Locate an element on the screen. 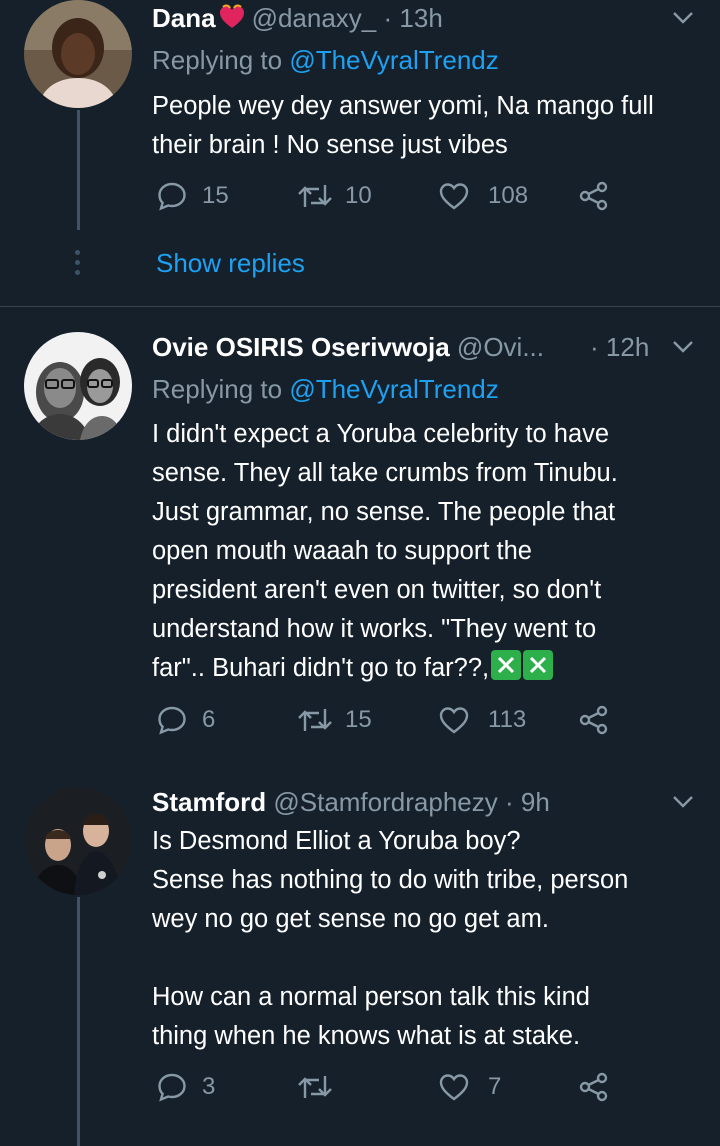 The height and width of the screenshot is (1146, 720). retweet-count: 10 is located at coordinates (358, 195).